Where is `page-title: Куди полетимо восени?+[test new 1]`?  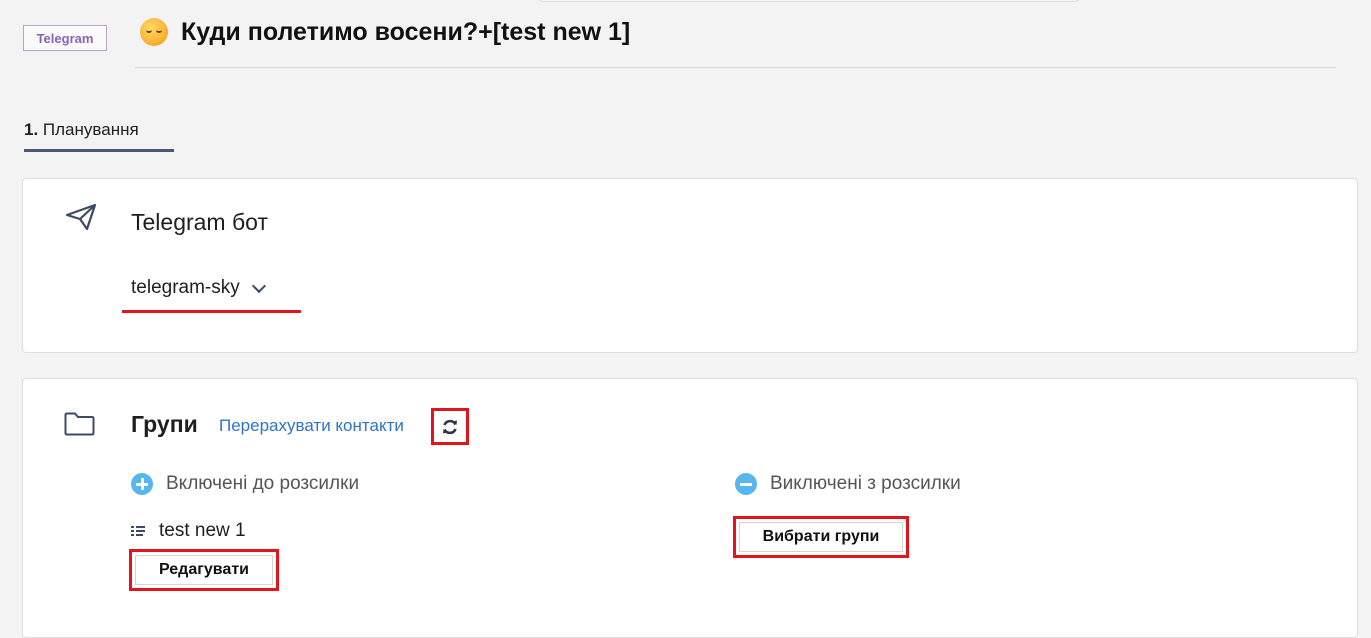
page-title: Куди полетимо восени?+[test new 1] is located at coordinates (406, 32).